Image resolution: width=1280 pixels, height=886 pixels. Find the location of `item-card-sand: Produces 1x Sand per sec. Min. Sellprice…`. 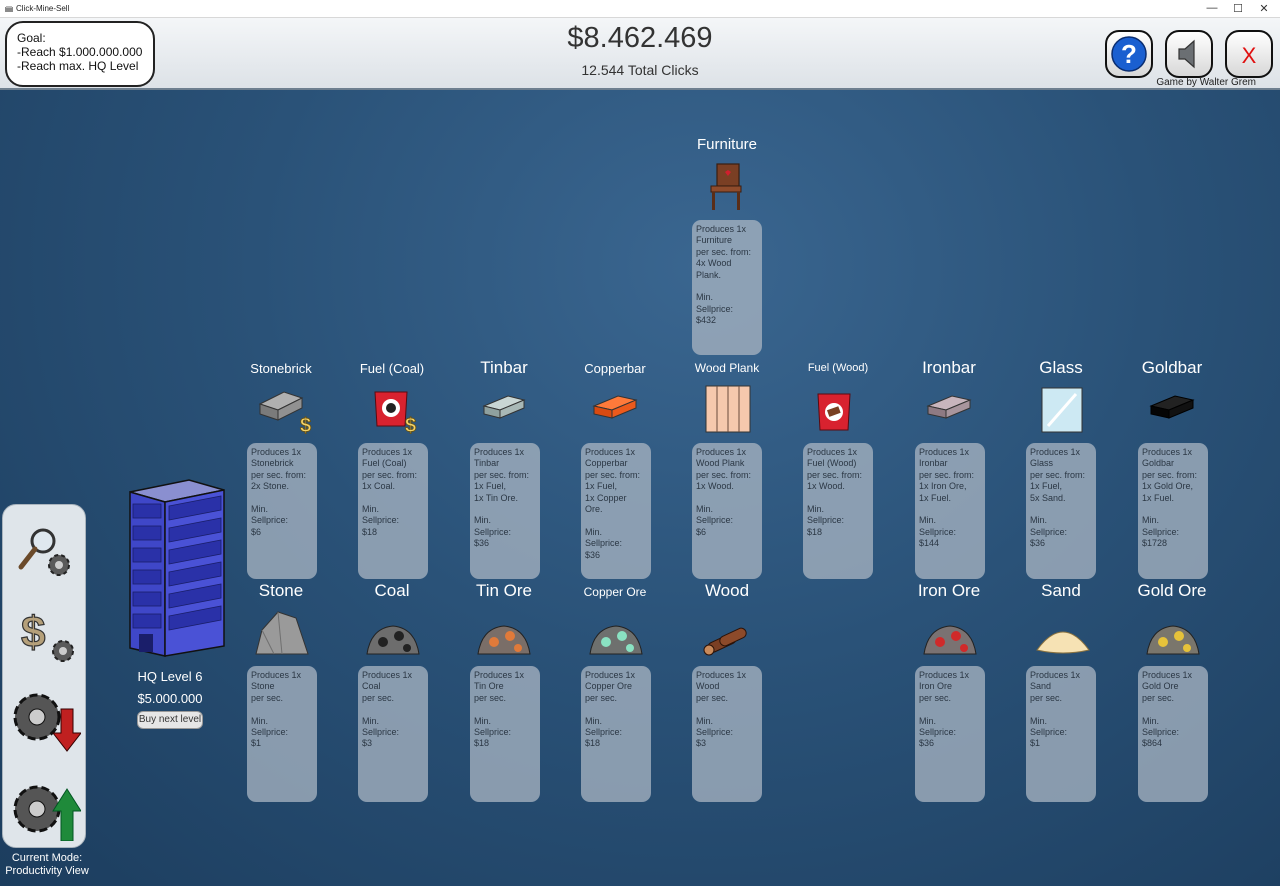

item-card-sand: Produces 1x Sand per sec. Min. Sellprice… is located at coordinates (1061, 734).